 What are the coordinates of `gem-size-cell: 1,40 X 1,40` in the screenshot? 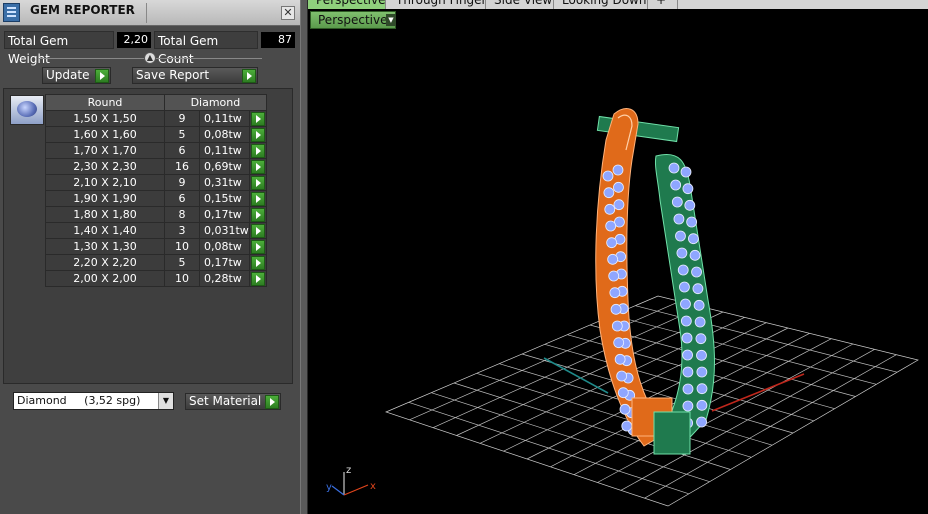 It's located at (105, 230).